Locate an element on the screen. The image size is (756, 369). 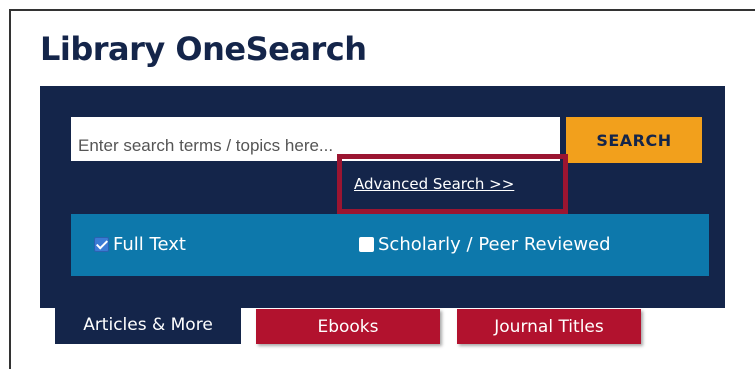
filter-full-text: Full Text is located at coordinates (140, 244).